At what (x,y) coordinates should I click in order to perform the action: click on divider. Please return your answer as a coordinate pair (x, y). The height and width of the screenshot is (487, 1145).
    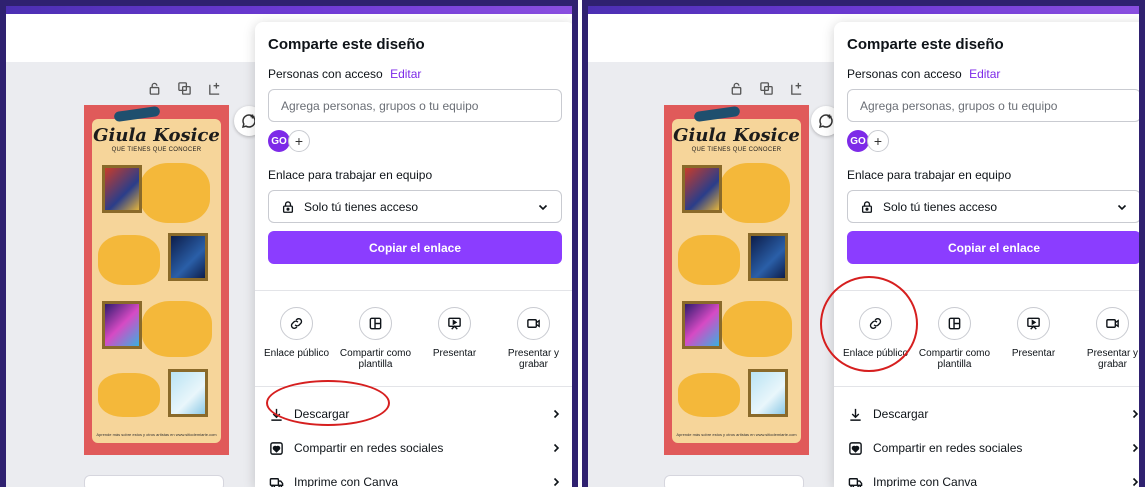
    Looking at the image, I should click on (989, 386).